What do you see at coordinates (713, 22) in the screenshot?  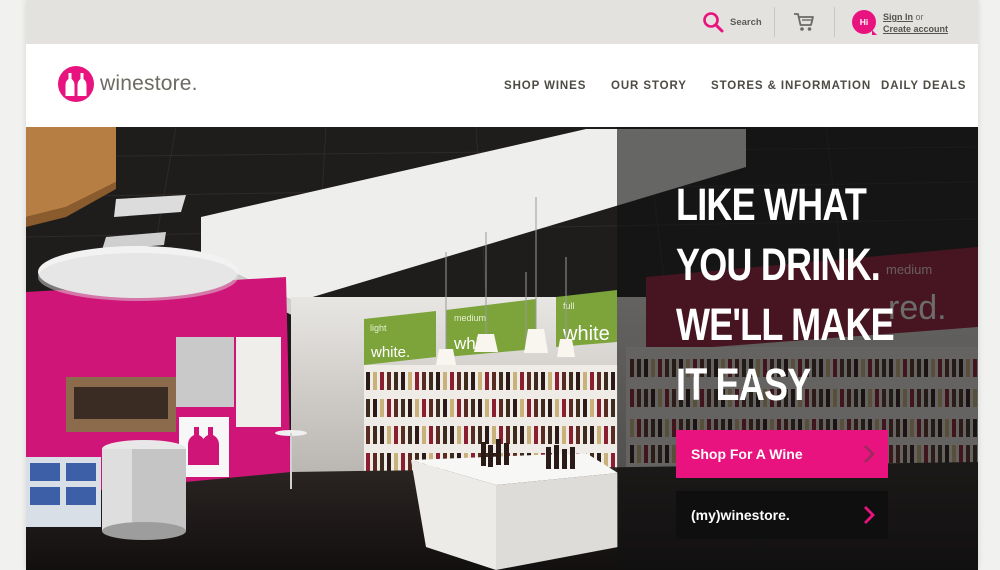 I see `search-icon` at bounding box center [713, 22].